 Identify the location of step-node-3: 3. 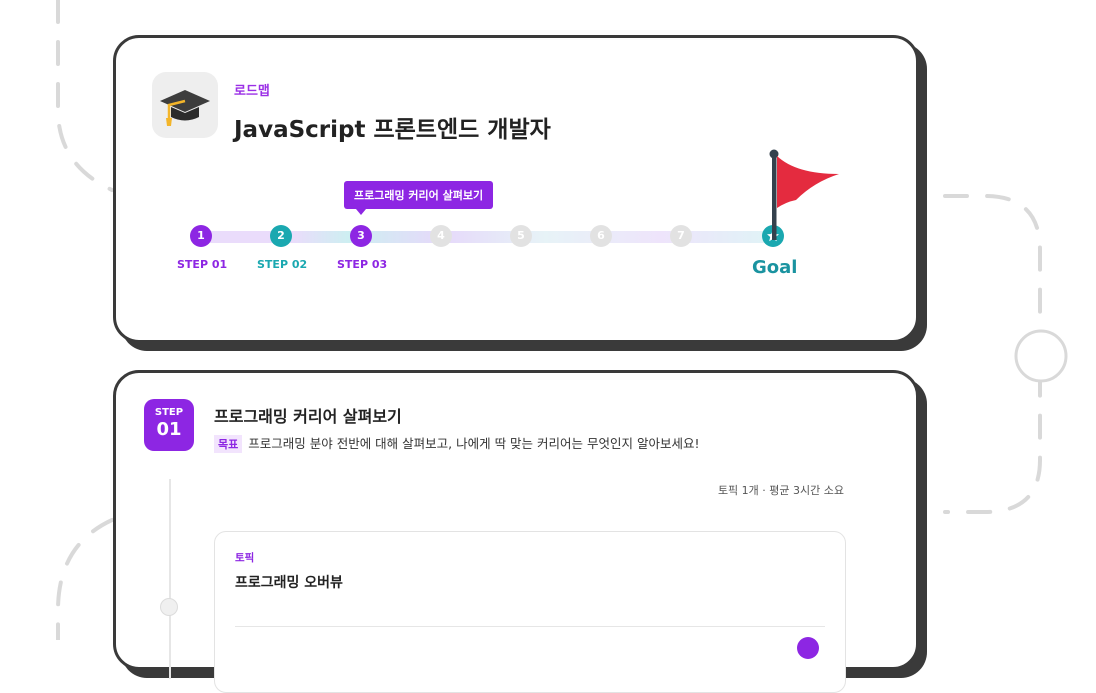
(361, 236).